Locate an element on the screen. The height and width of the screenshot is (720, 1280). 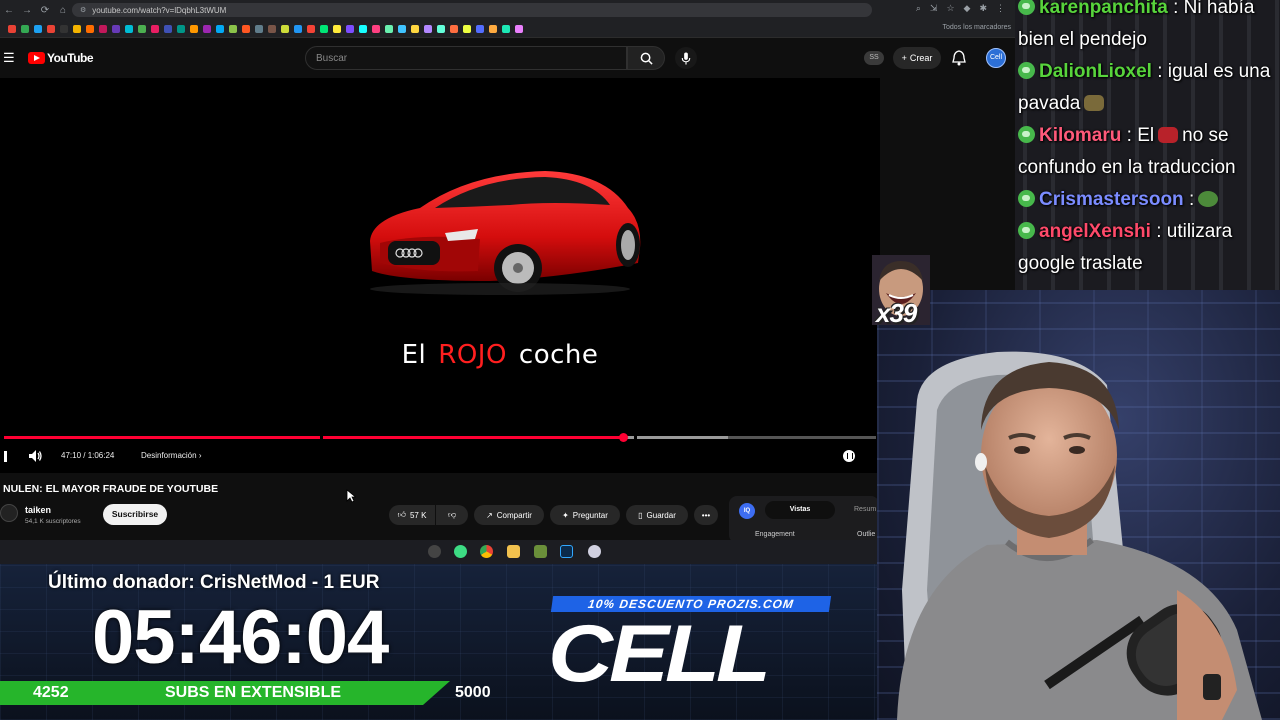
create-button: + Crear is located at coordinates (917, 58).